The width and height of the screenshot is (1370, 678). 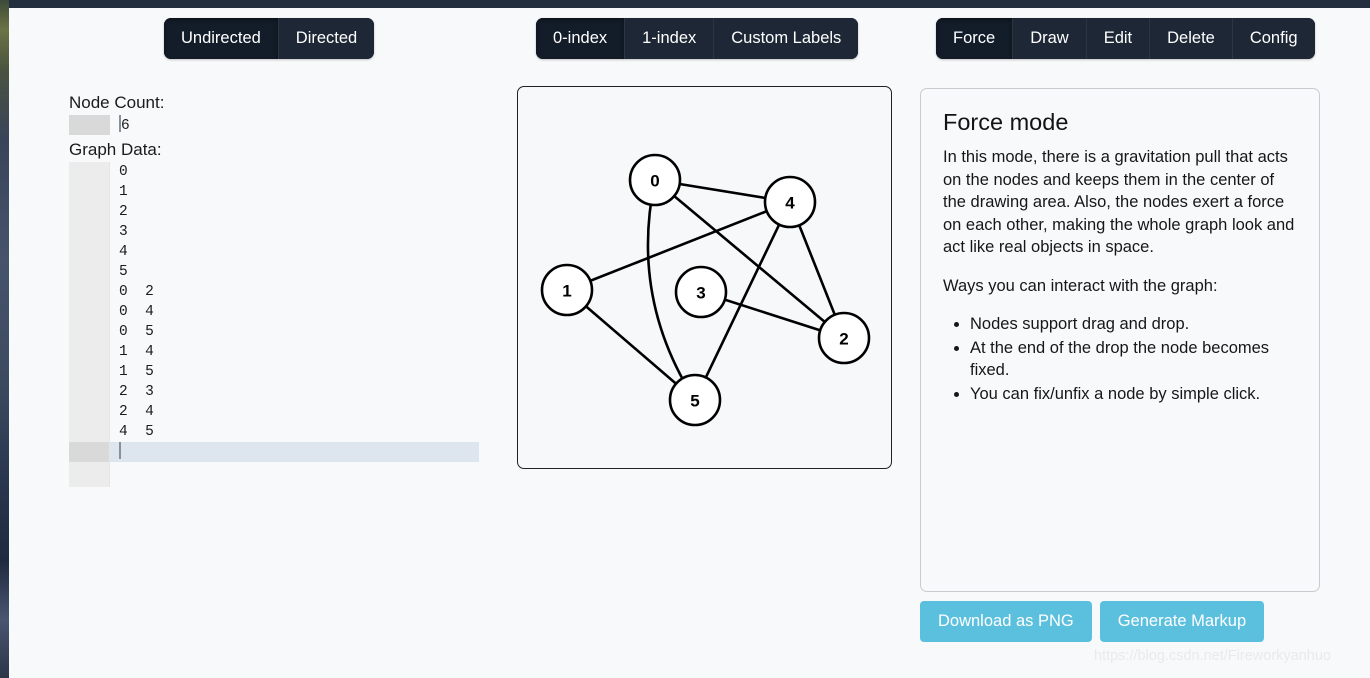 I want to click on graph-data-editor: 0 1 2 3 4 5 0 2 0 4 0 5 1 4 1 5 2 3 2 4 4 5, so click(x=274, y=324).